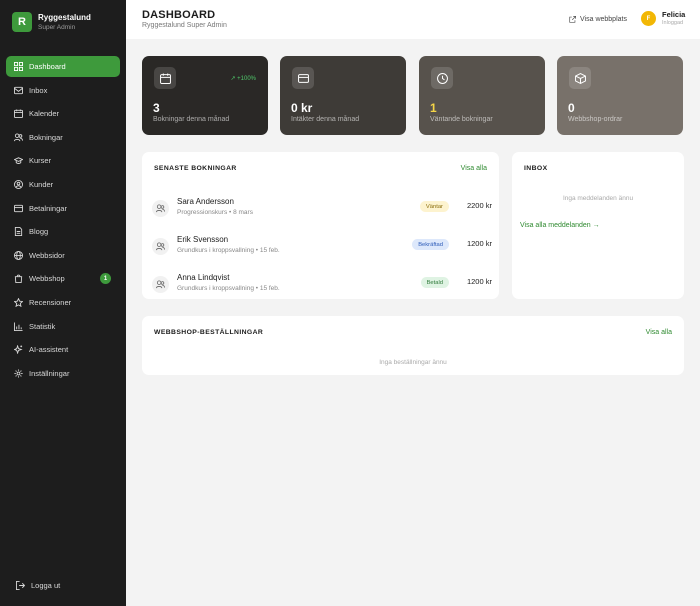 The height and width of the screenshot is (606, 700). I want to click on gear-icon, so click(18, 373).